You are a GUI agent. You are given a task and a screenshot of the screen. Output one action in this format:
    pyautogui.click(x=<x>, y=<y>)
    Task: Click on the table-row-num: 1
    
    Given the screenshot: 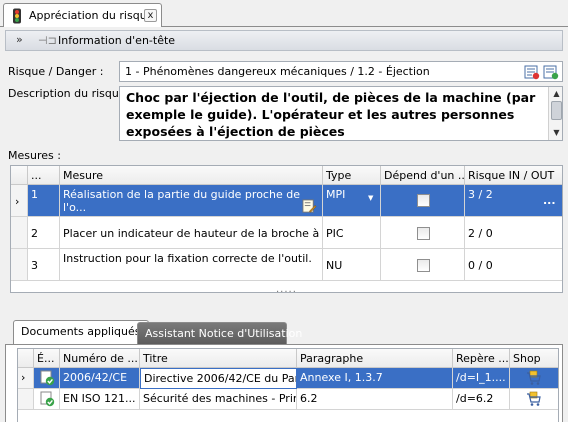 What is the action you would take?
    pyautogui.click(x=44, y=201)
    